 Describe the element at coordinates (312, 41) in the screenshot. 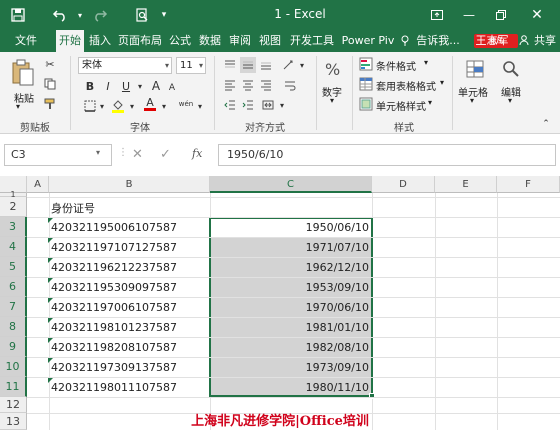

I see `tab-developer: 开发工具` at that location.